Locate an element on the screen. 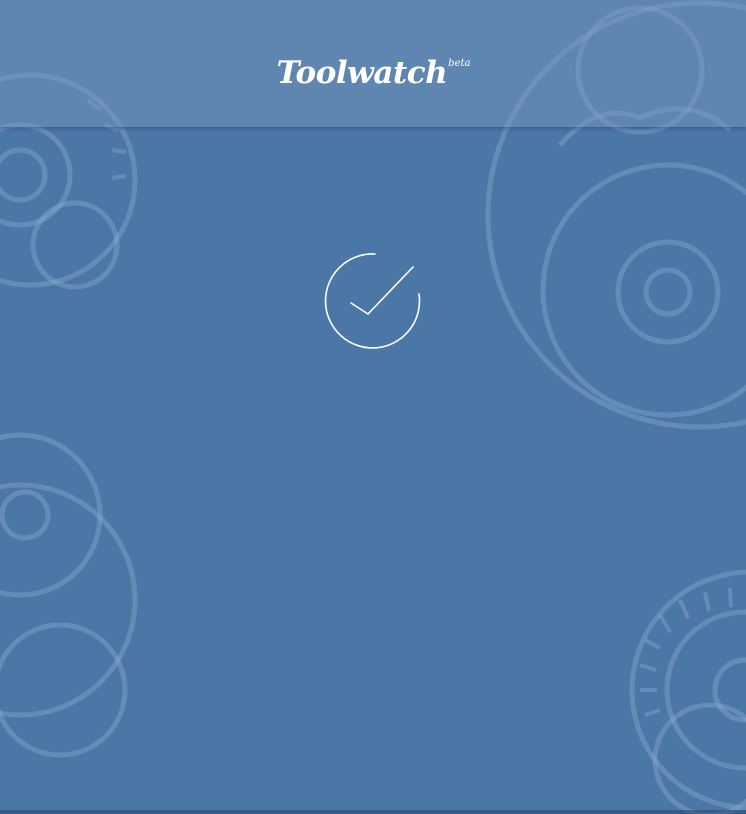  bottom-border is located at coordinates (373, 812).